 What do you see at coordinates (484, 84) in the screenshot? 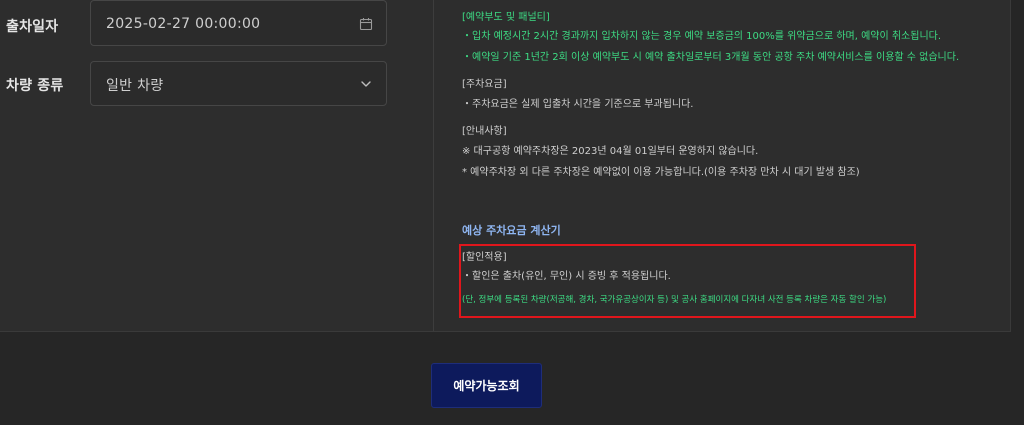
I see `fee-title: [주차요금]` at bounding box center [484, 84].